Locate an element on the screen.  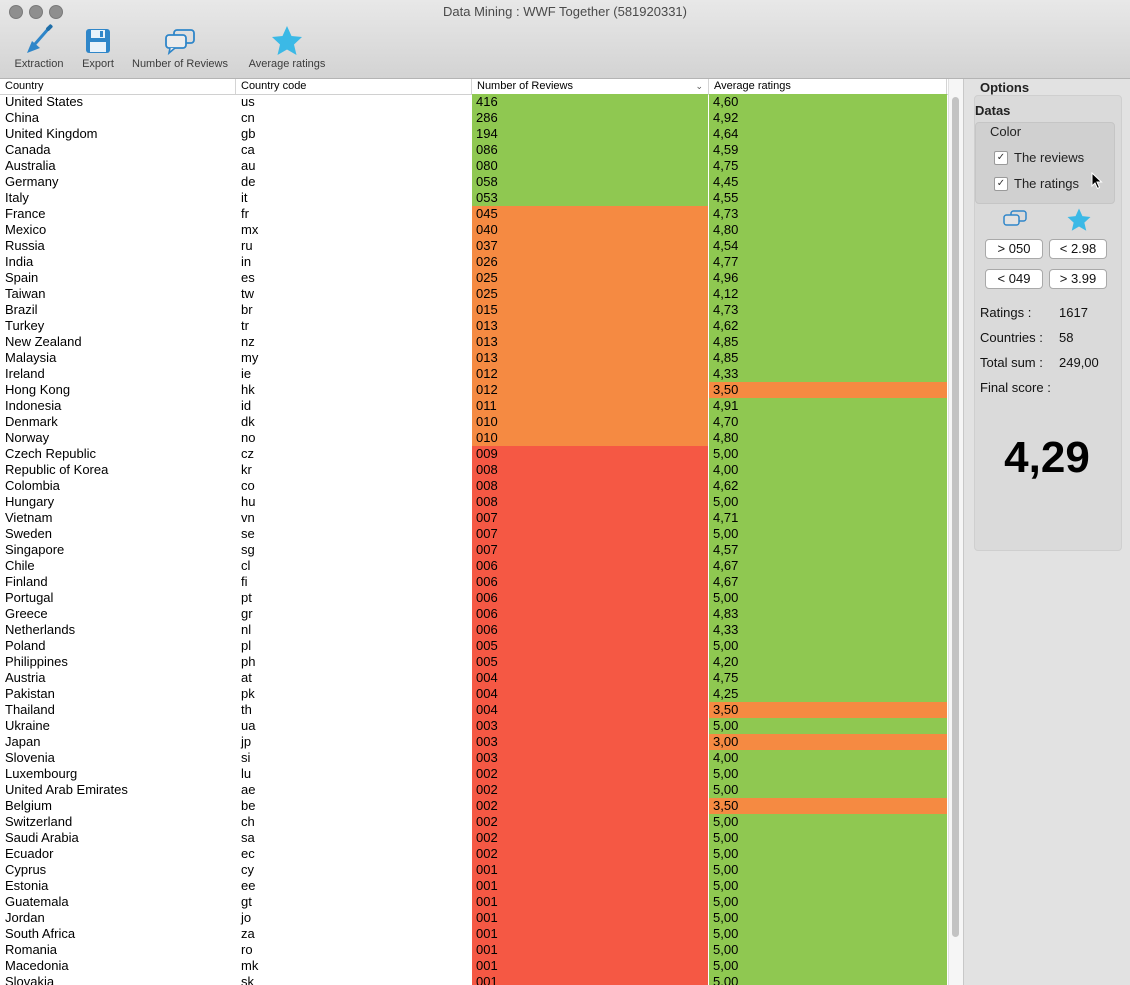
extraction-button: Extraction is located at coordinates (39, 47).